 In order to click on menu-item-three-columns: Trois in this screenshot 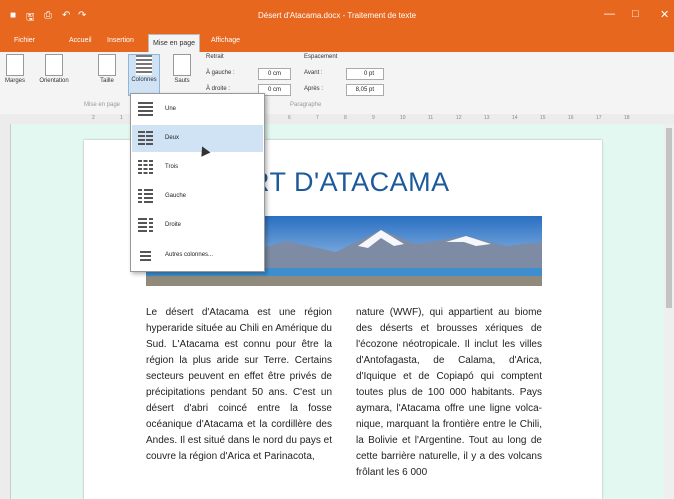, I will do `click(197, 167)`.